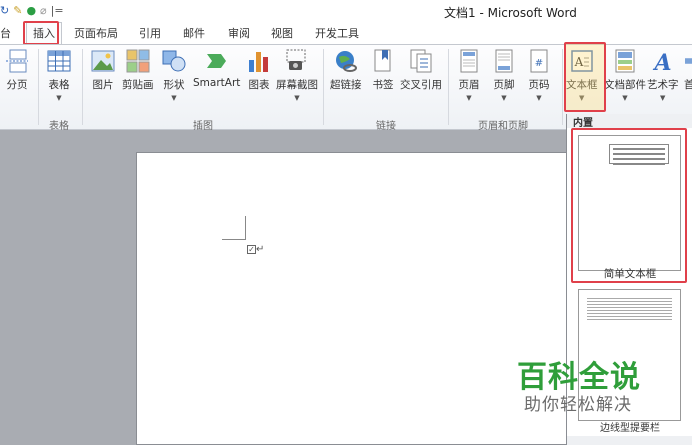 This screenshot has height=445, width=692. I want to click on svg-text: A, so click(661, 62).